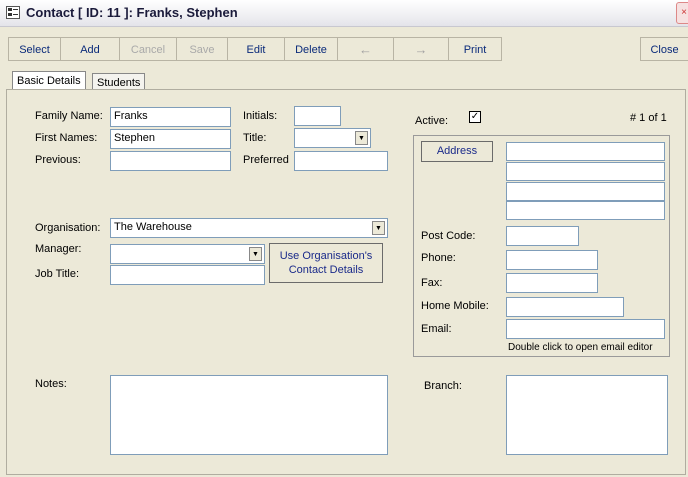 The width and height of the screenshot is (688, 477). I want to click on family-name-label: Family Name:, so click(69, 116).